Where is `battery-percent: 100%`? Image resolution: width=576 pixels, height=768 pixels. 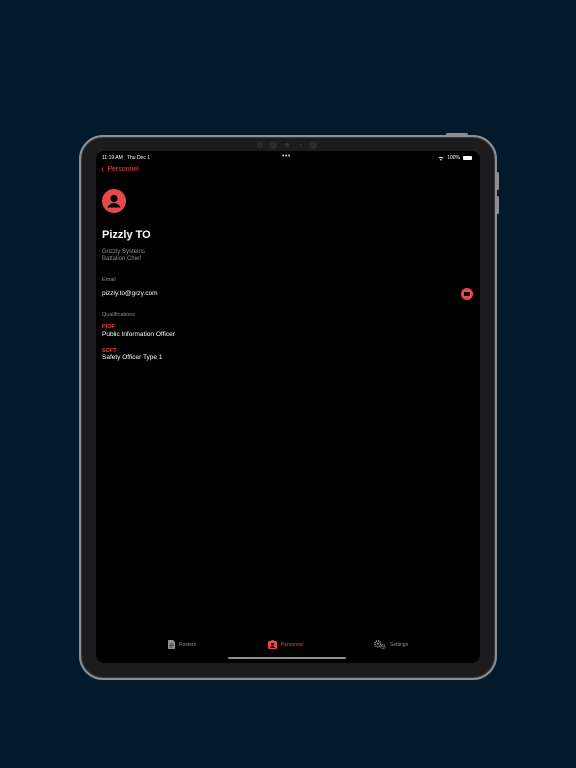
battery-percent: 100% is located at coordinates (453, 158).